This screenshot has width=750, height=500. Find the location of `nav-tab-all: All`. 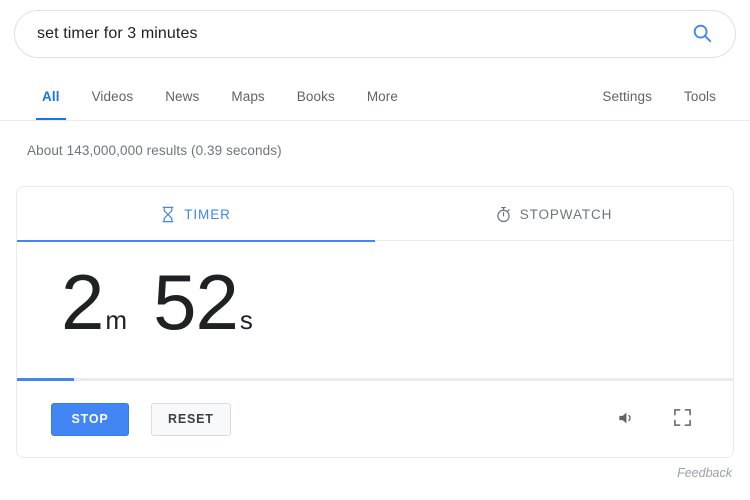

nav-tab-all: All is located at coordinates (51, 99).